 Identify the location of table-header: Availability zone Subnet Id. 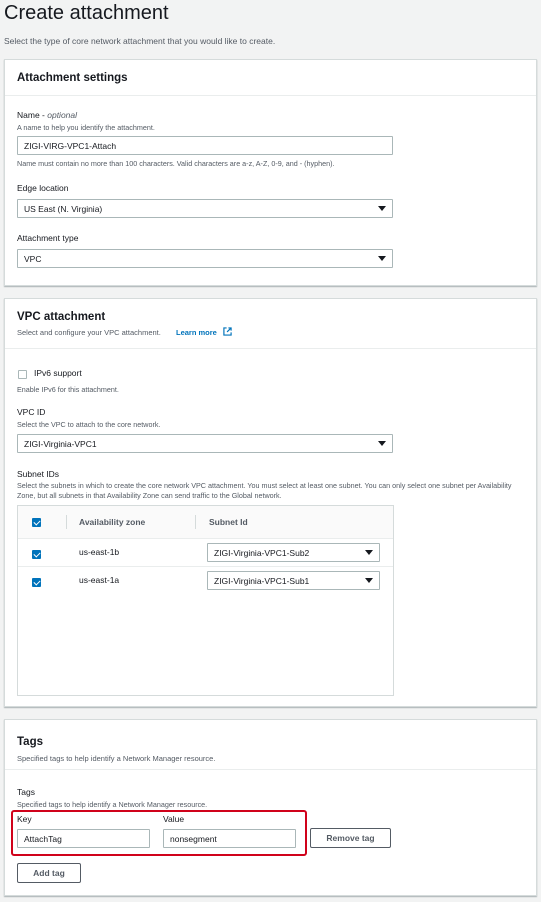
(205, 522).